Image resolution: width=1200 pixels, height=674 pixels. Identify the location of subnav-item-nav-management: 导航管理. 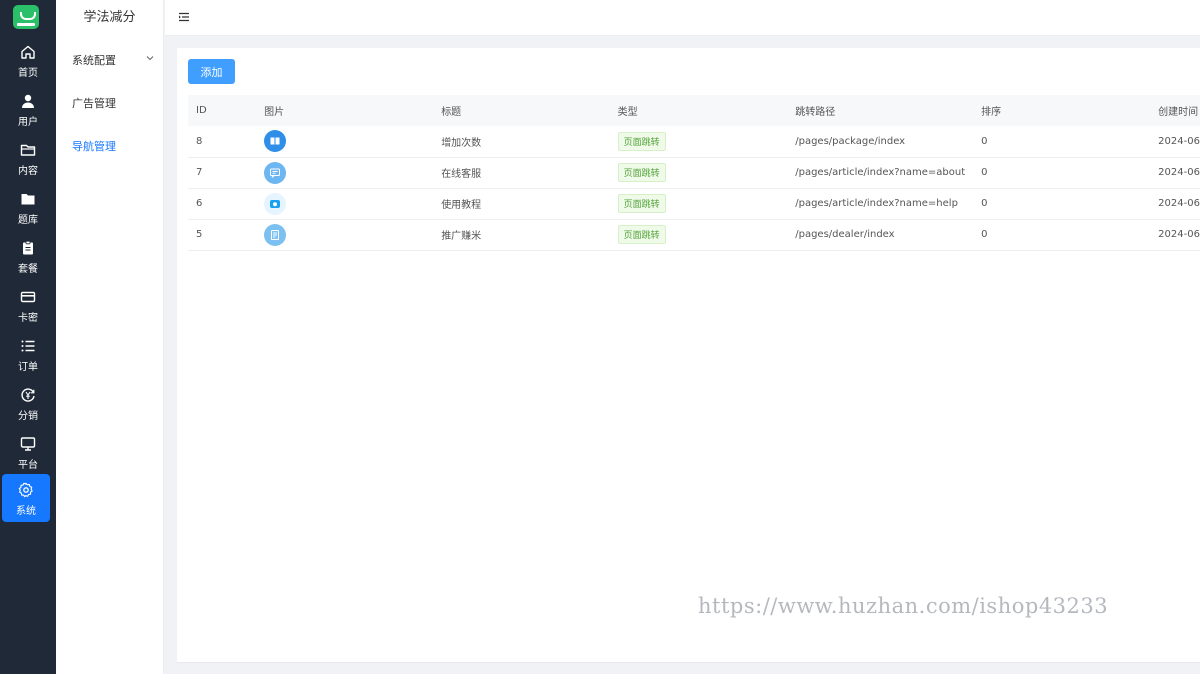
(112, 146).